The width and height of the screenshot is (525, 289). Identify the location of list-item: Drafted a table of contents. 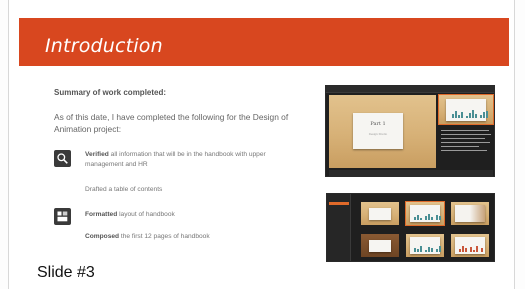
(195, 190).